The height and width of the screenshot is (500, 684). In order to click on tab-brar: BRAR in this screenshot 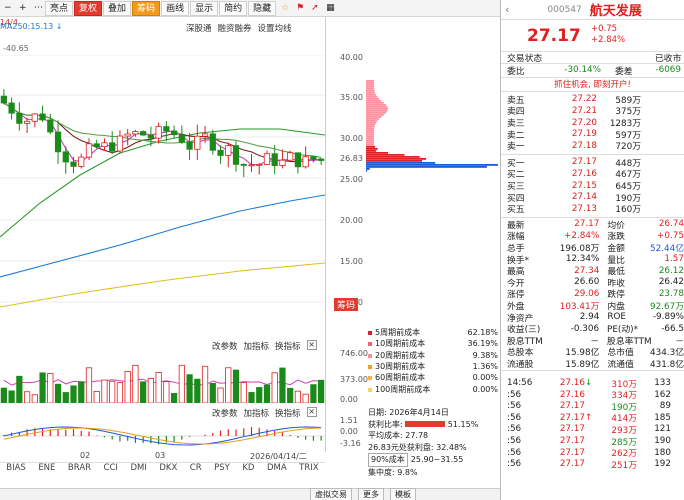, I will do `click(79, 469)`.